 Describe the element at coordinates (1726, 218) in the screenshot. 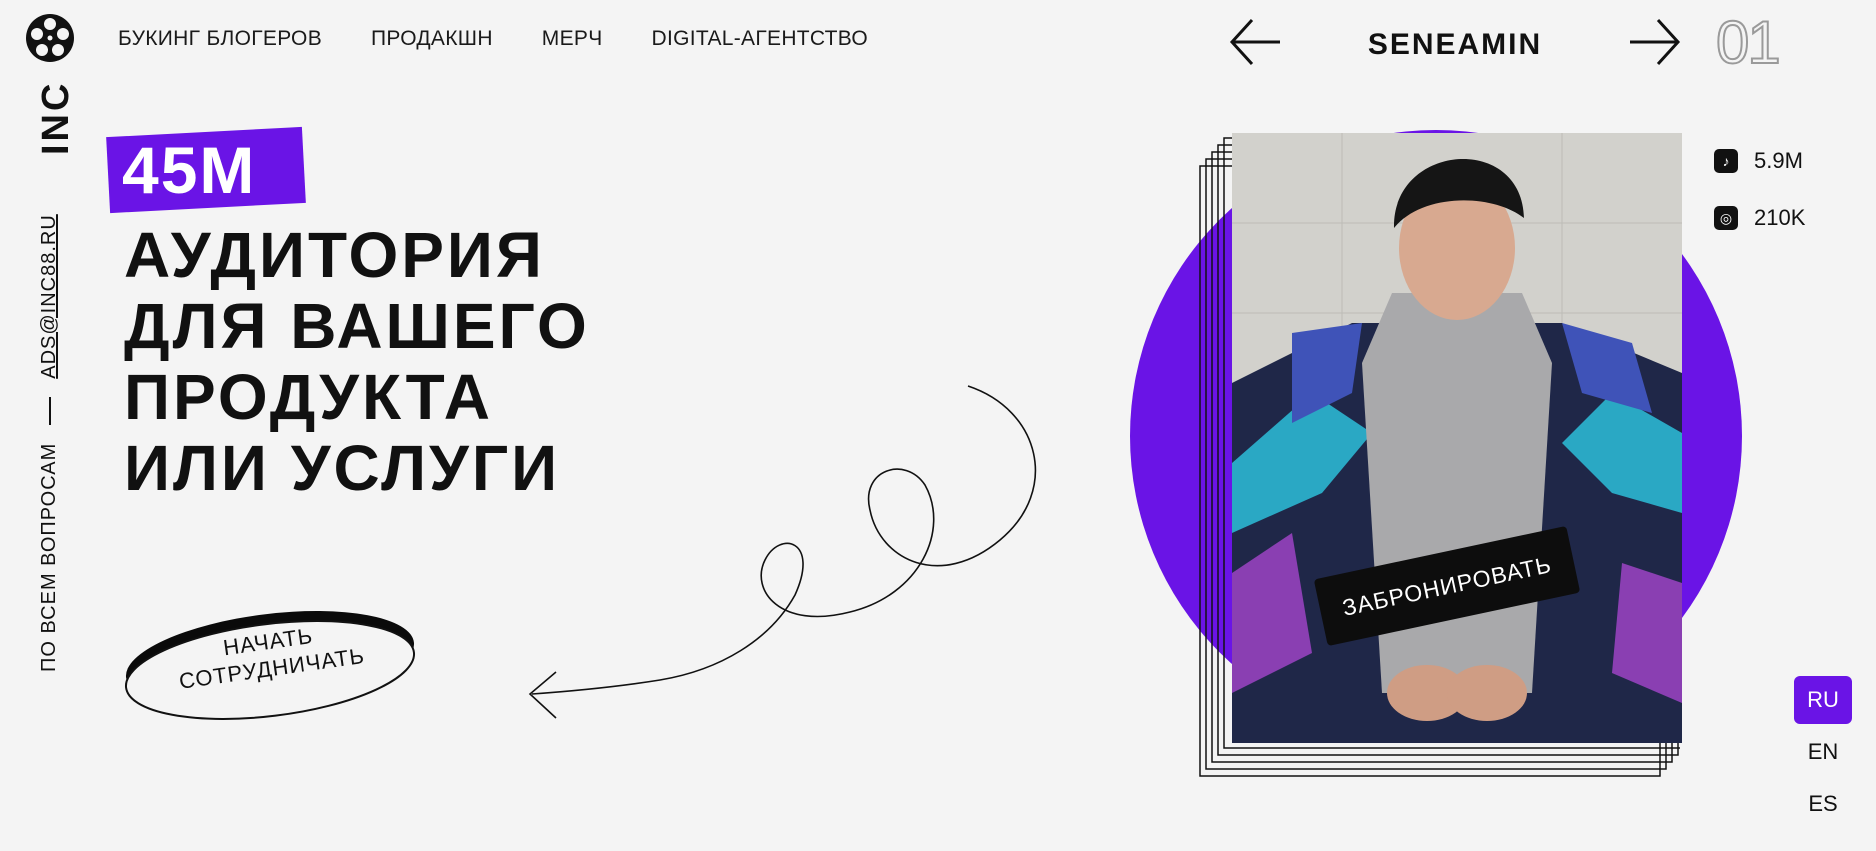

I see `instagram-icon: ◎` at that location.